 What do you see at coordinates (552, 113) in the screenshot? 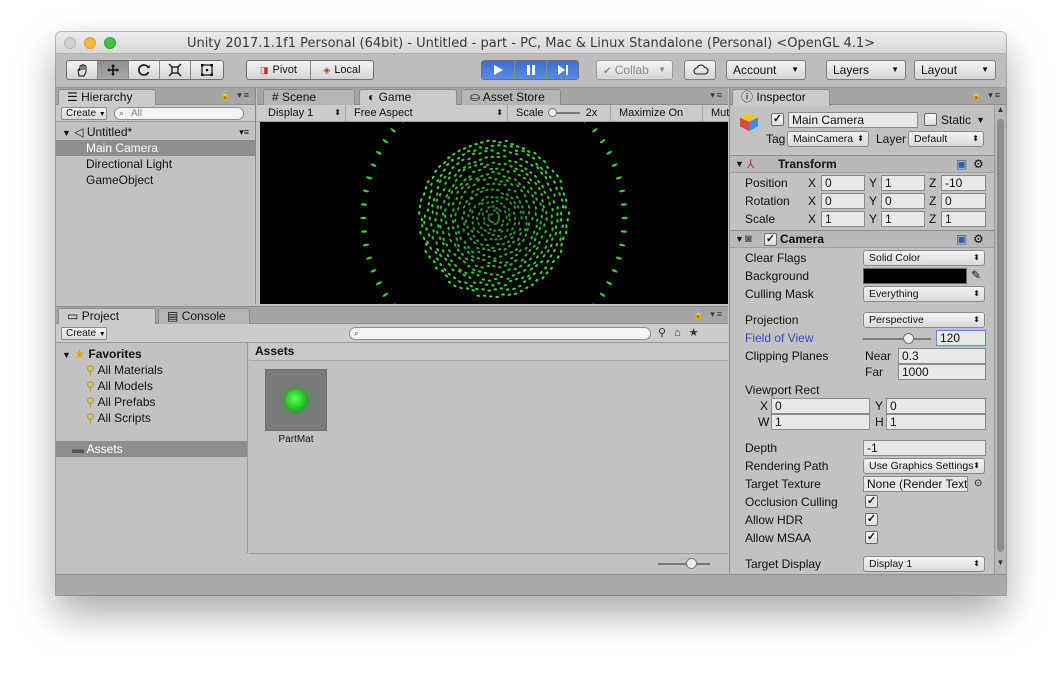
I see `scale-slider-thumb` at bounding box center [552, 113].